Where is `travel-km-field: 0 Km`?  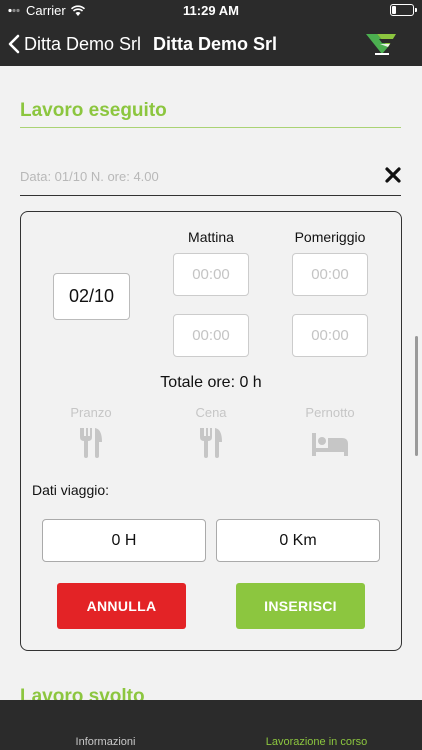 travel-km-field: 0 Km is located at coordinates (298, 540).